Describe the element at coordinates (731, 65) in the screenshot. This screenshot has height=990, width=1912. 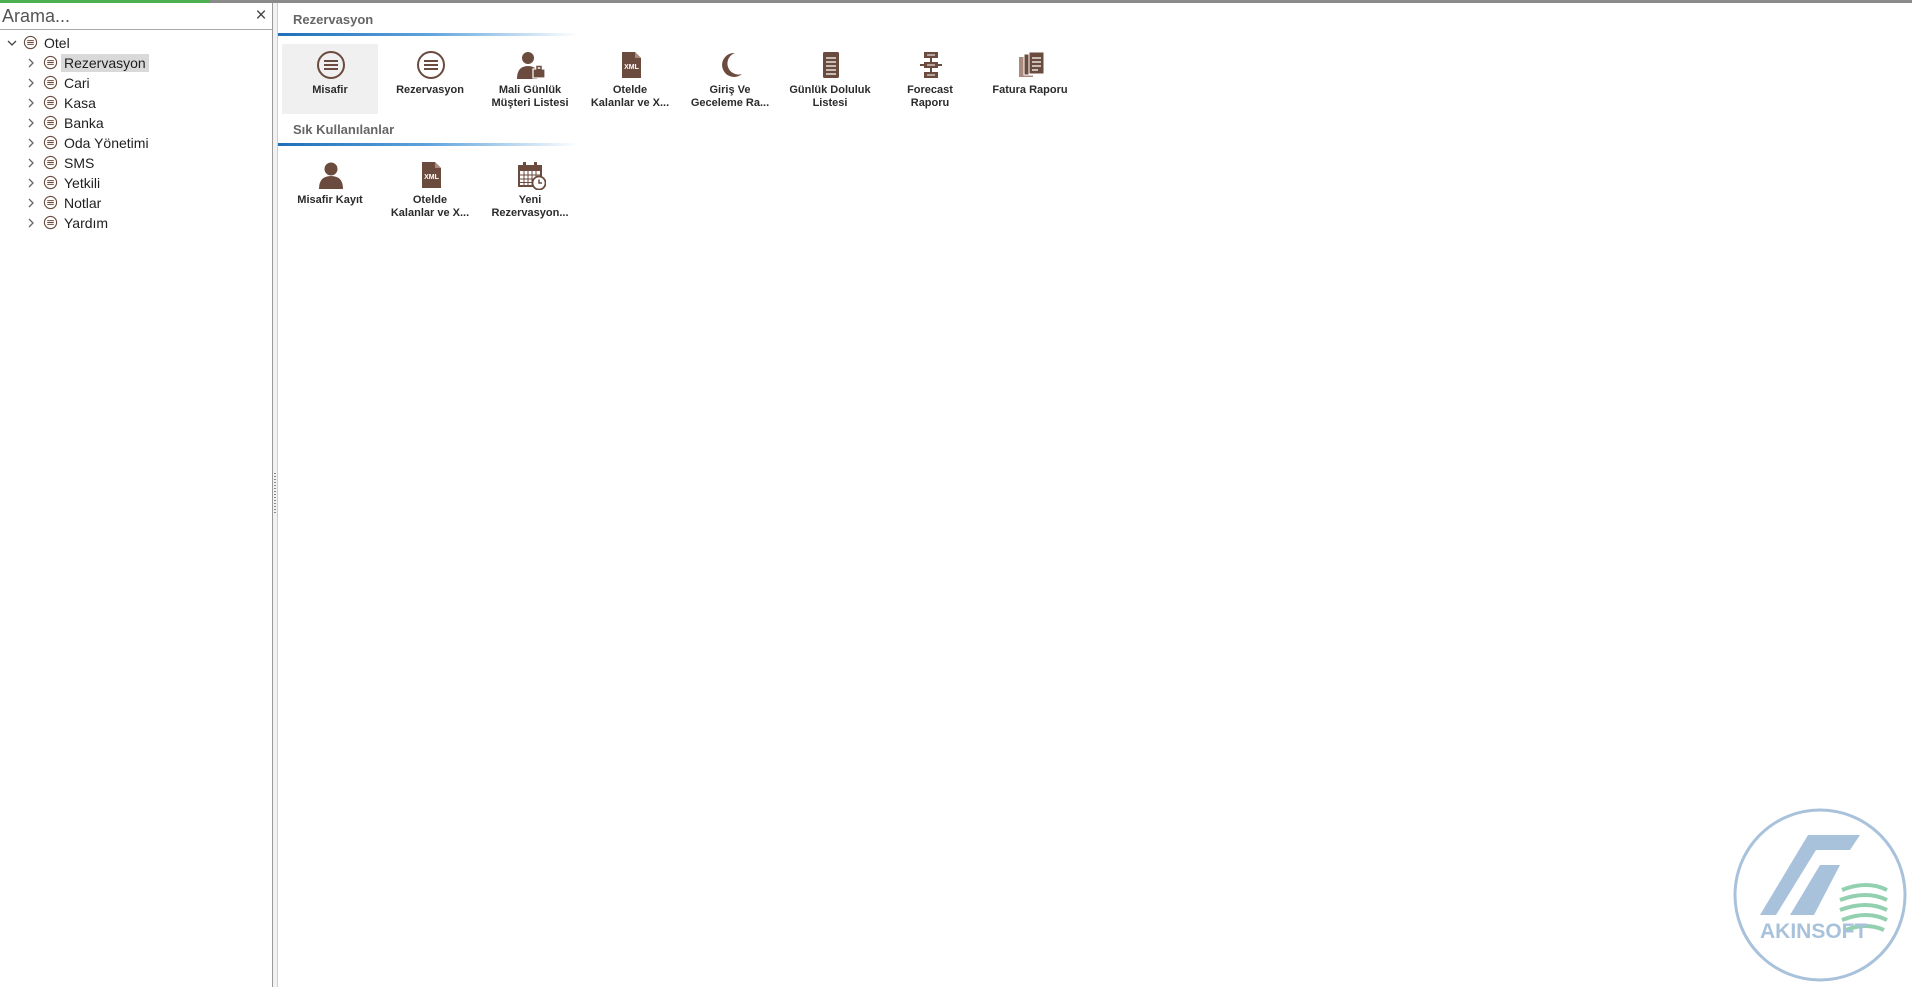
I see `moon-icon` at that location.